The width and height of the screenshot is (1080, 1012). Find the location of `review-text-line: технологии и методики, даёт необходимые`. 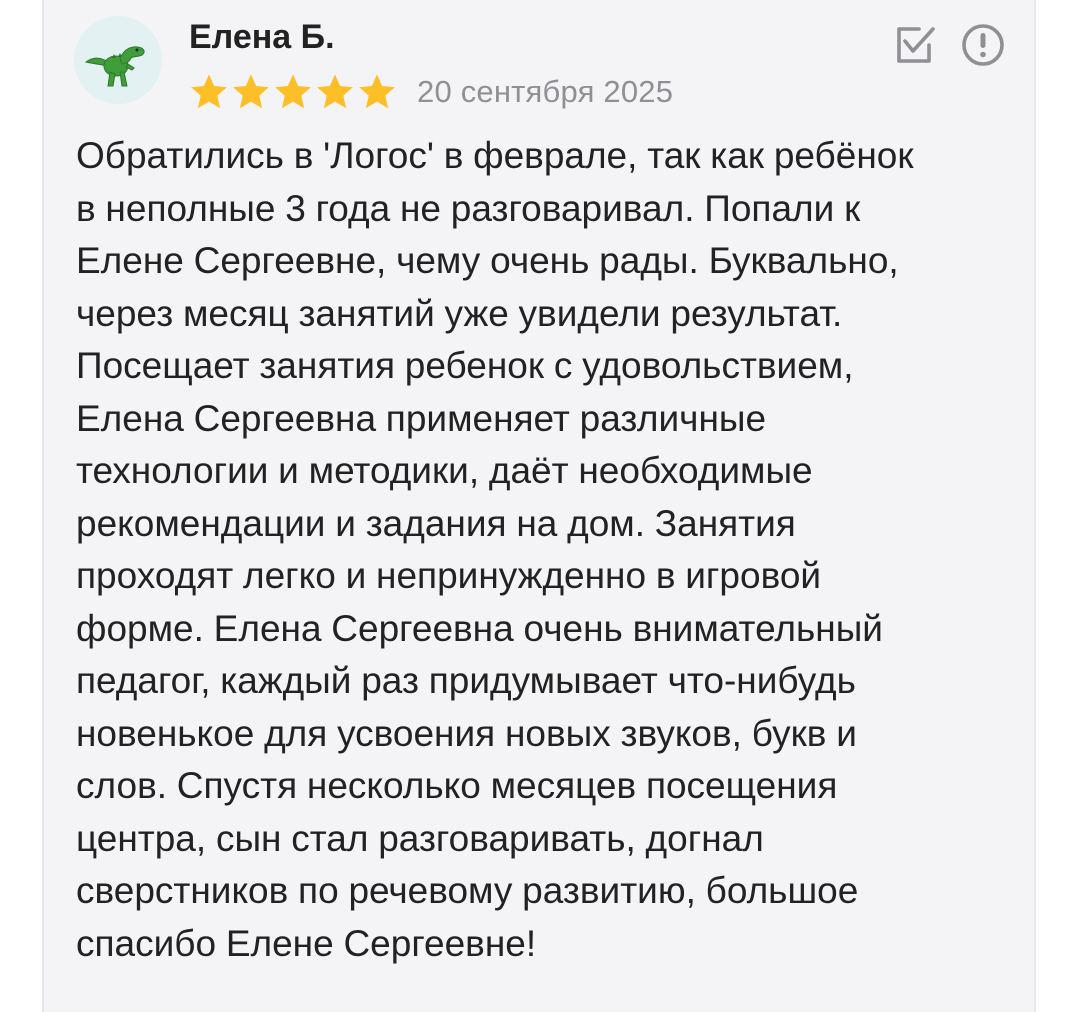

review-text-line: технологии и методики, даёт необходимые is located at coordinates (444, 470).